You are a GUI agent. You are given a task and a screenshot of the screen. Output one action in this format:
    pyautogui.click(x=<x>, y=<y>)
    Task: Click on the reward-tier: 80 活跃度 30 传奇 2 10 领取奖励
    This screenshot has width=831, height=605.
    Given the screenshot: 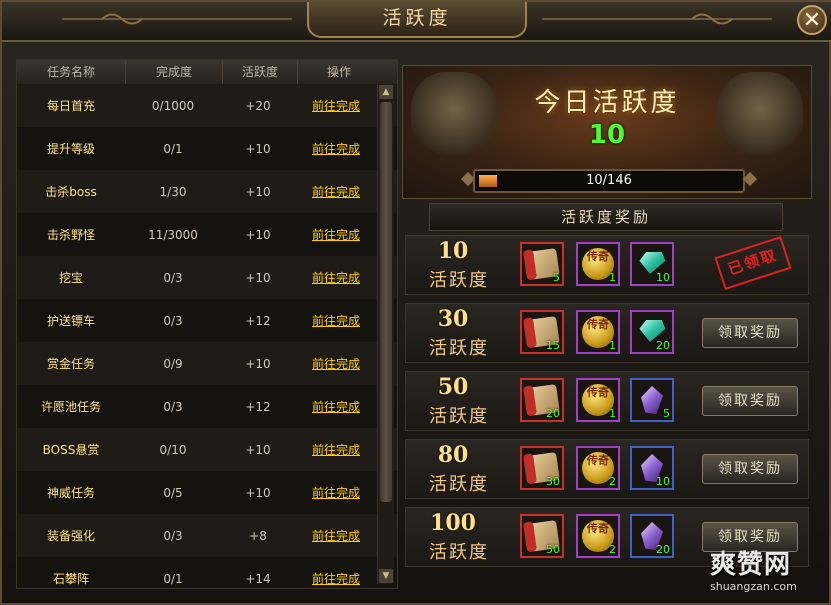 What is the action you would take?
    pyautogui.click(x=607, y=469)
    